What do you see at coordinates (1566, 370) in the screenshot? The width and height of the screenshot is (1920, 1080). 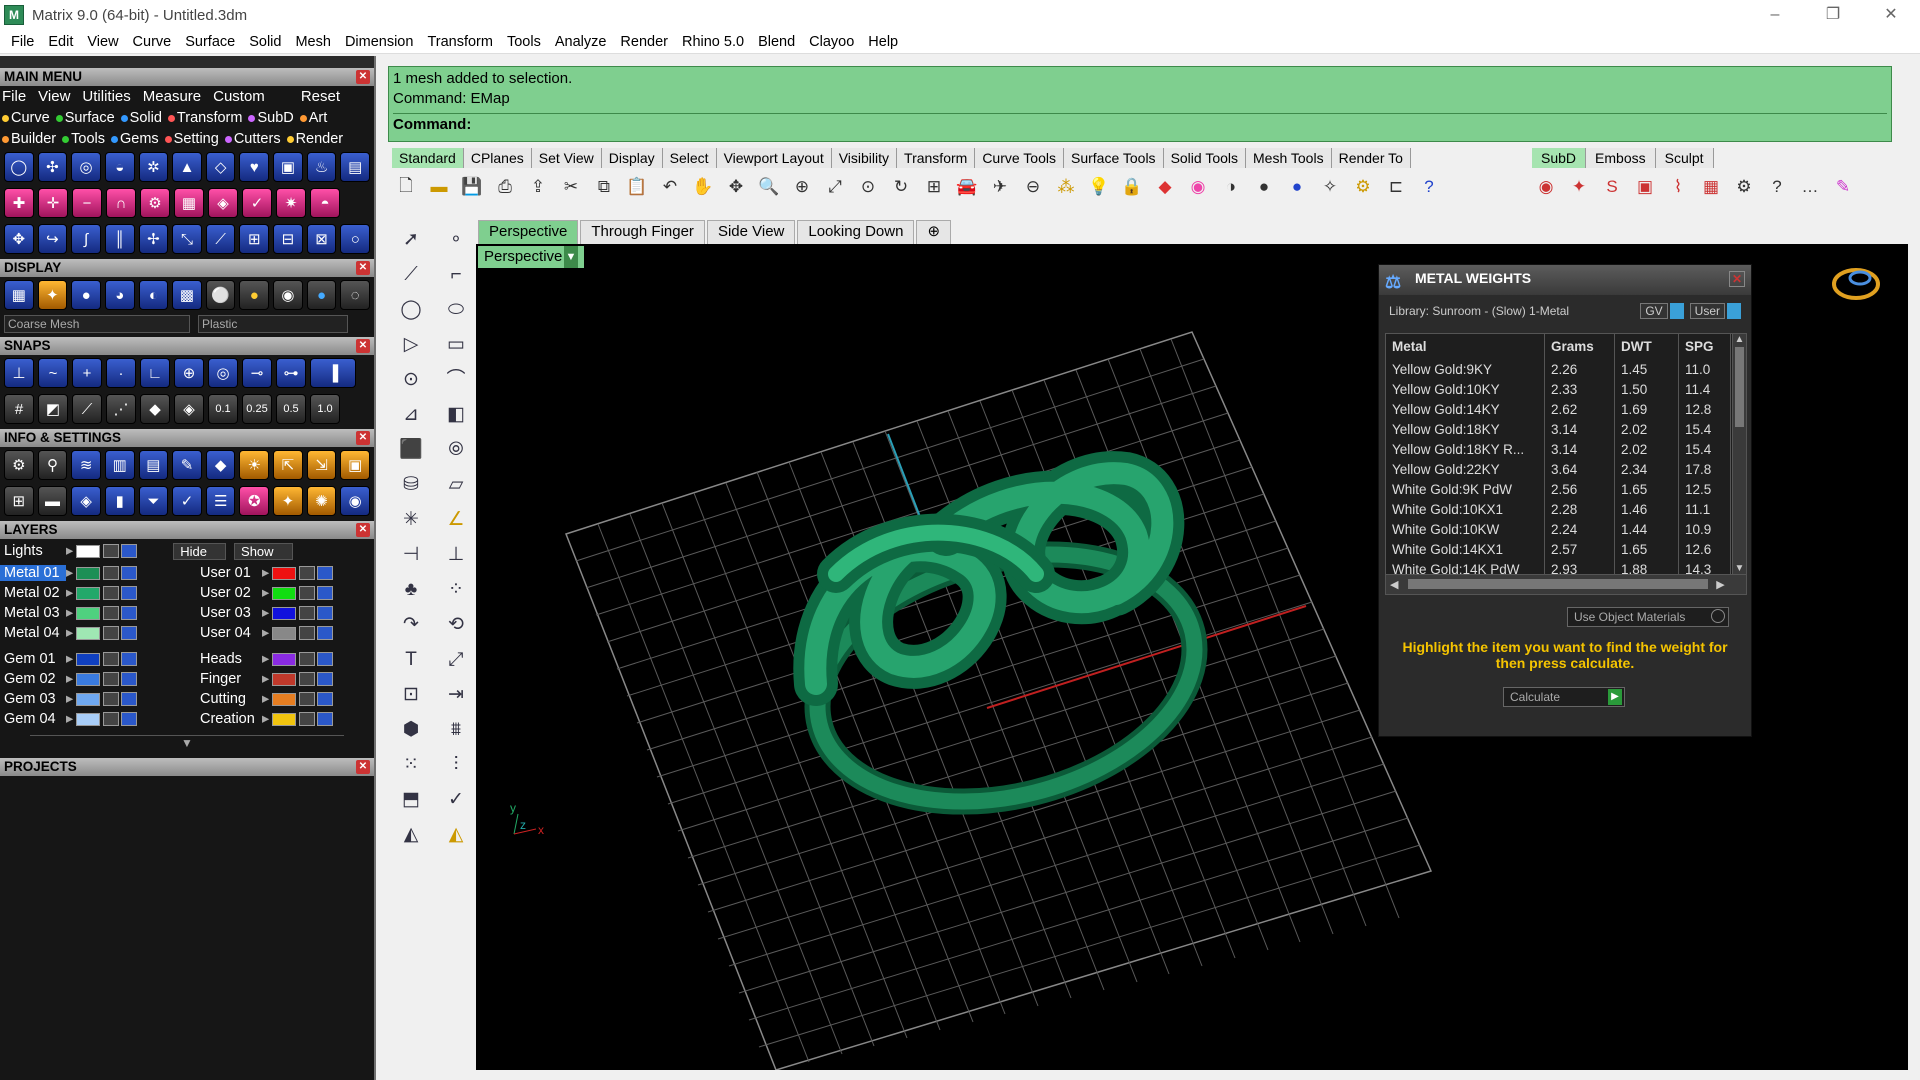 I see `table-row: Yellow Gold:9KY 2.26 1.45 11.0` at bounding box center [1566, 370].